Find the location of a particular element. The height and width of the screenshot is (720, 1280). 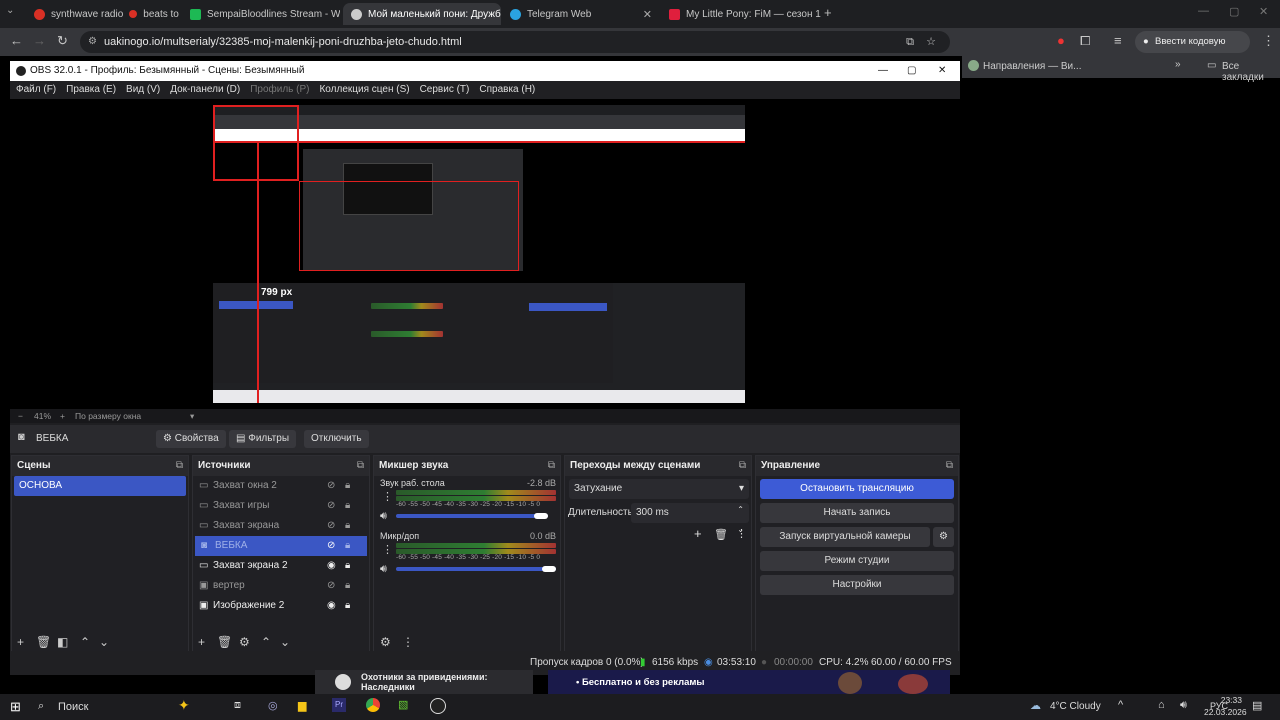

zoom-fit-select: По размеру окна is located at coordinates (108, 416).